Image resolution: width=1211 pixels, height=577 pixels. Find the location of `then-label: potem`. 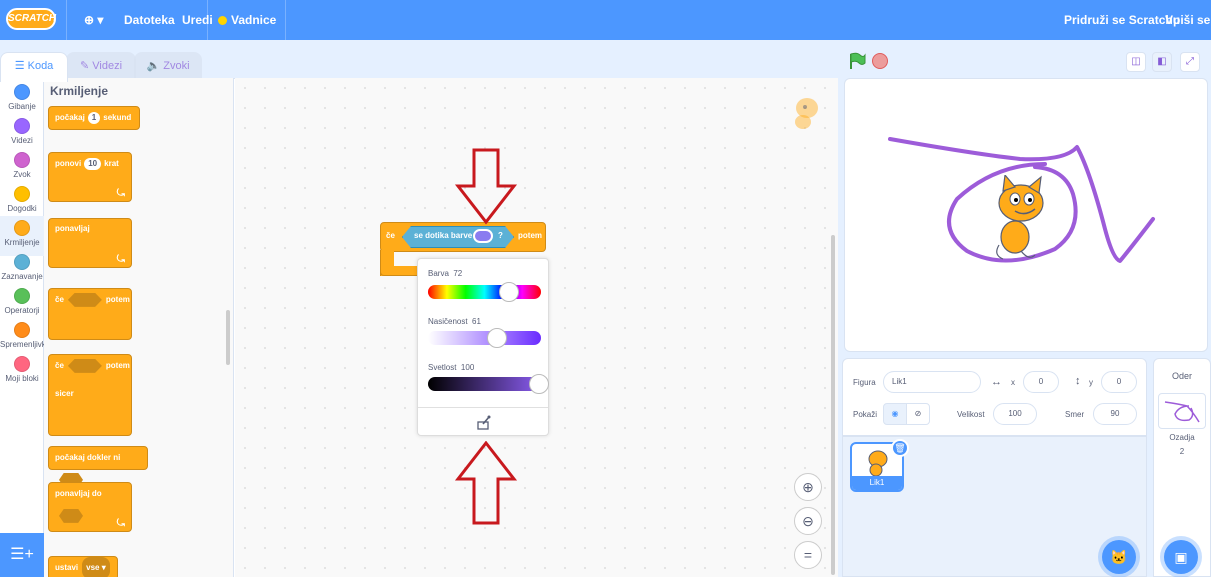

then-label: potem is located at coordinates (117, 299).